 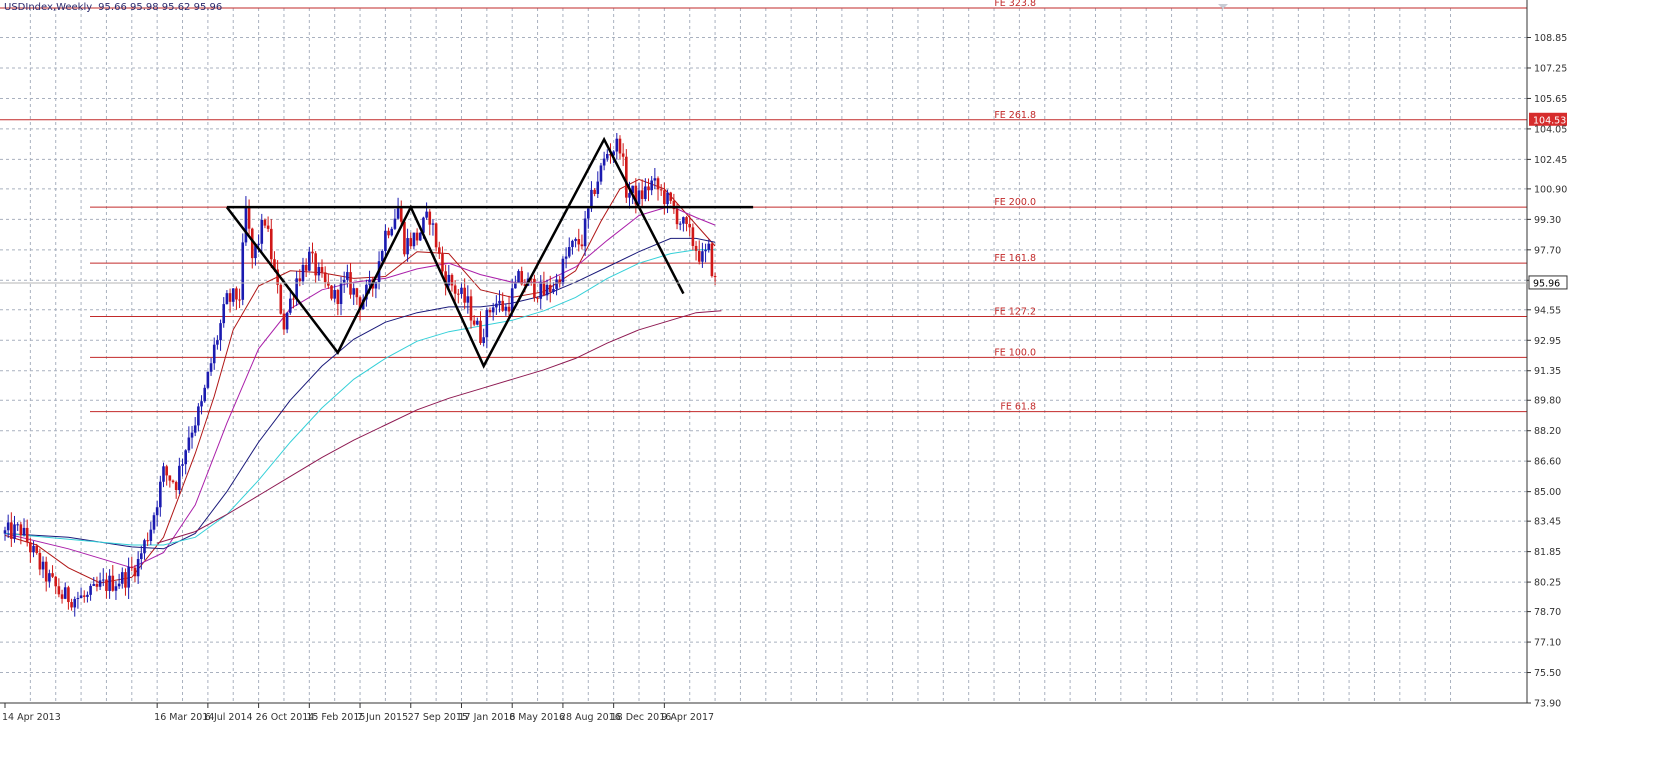 I want to click on fe-level-label: FE 161.8, so click(x=1015, y=258).